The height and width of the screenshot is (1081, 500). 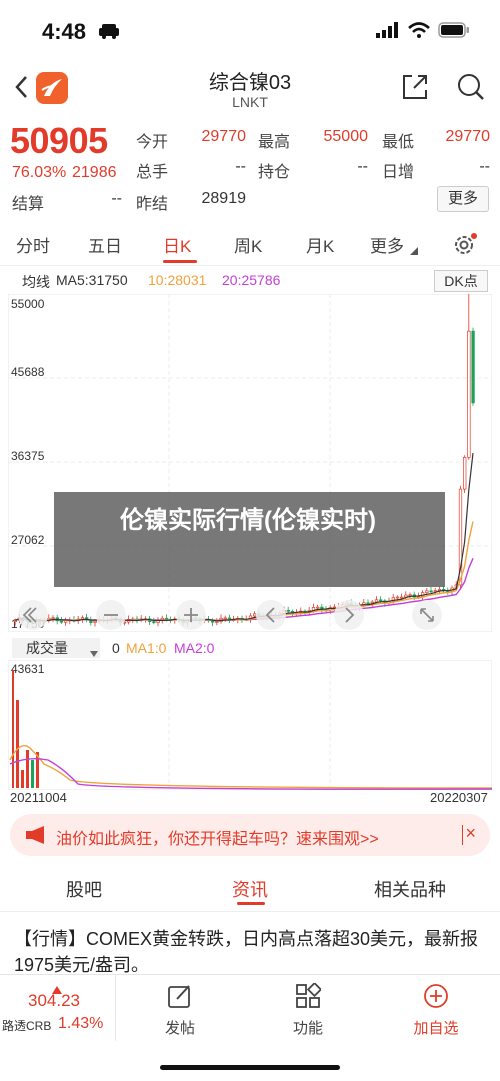 What do you see at coordinates (414, 251) in the screenshot?
I see `tab-more-caret-icon` at bounding box center [414, 251].